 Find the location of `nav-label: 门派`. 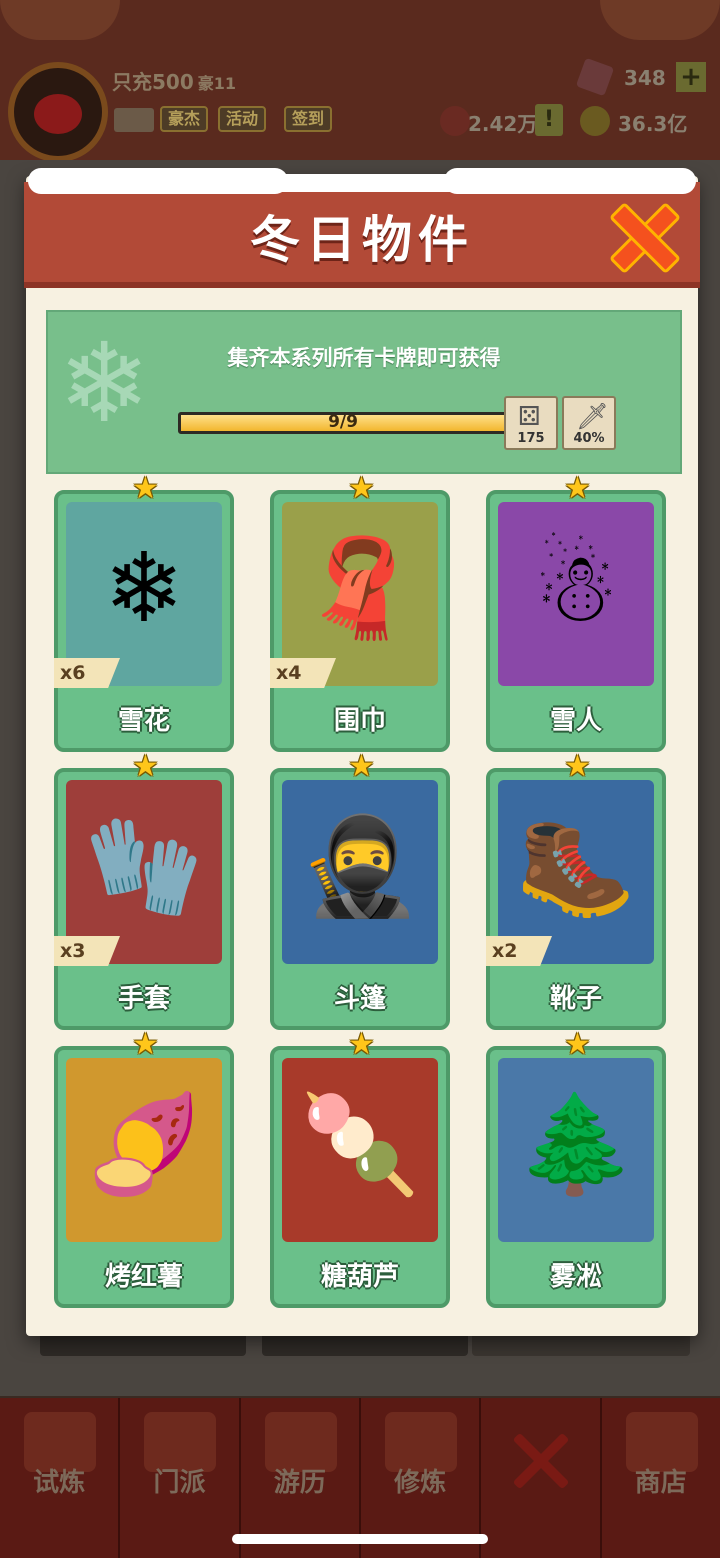

nav-label: 门派 is located at coordinates (179, 1483).